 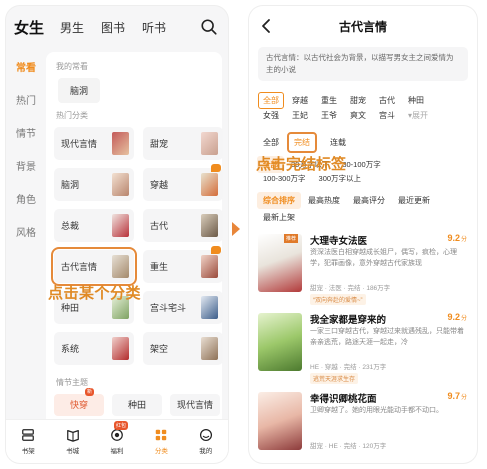 I want to click on book-title: 我全家都是穿来的, so click(x=348, y=320).